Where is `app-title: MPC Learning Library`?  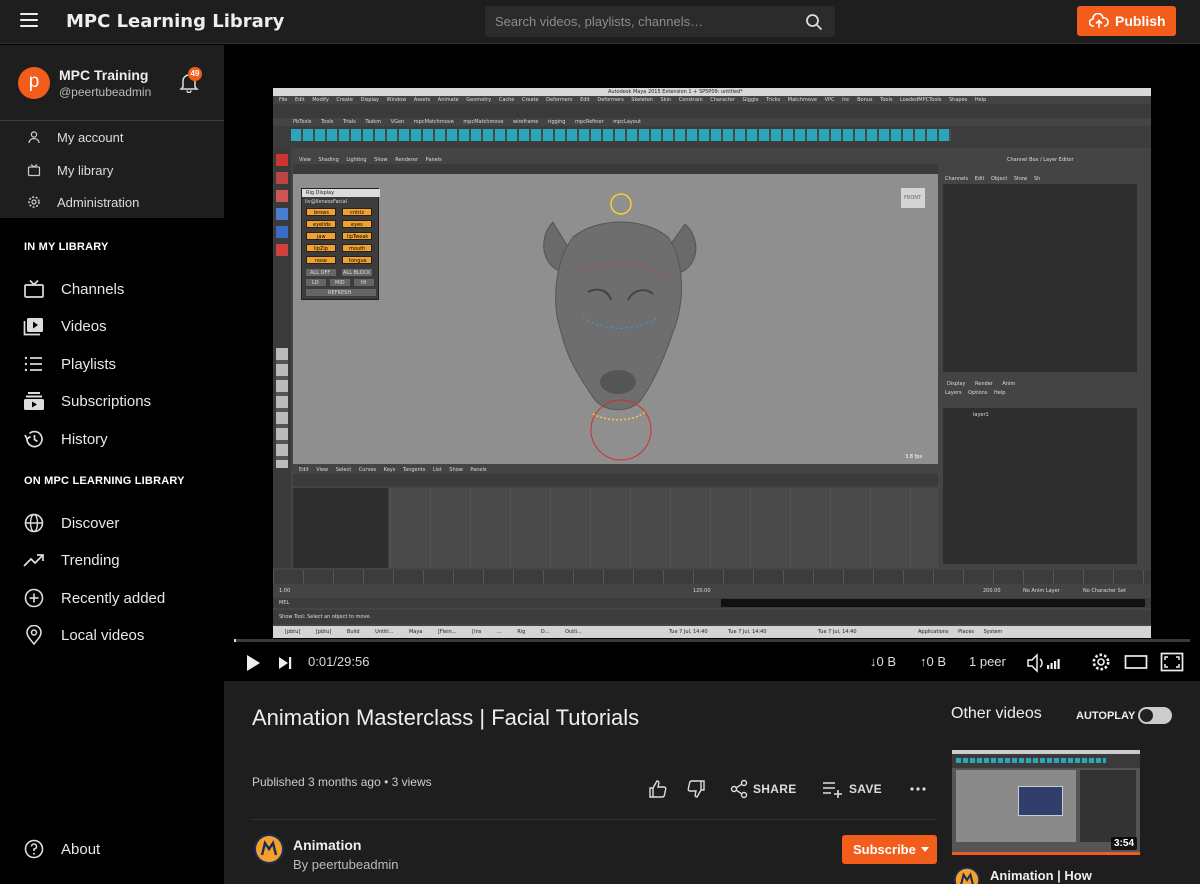
app-title: MPC Learning Library is located at coordinates (175, 21).